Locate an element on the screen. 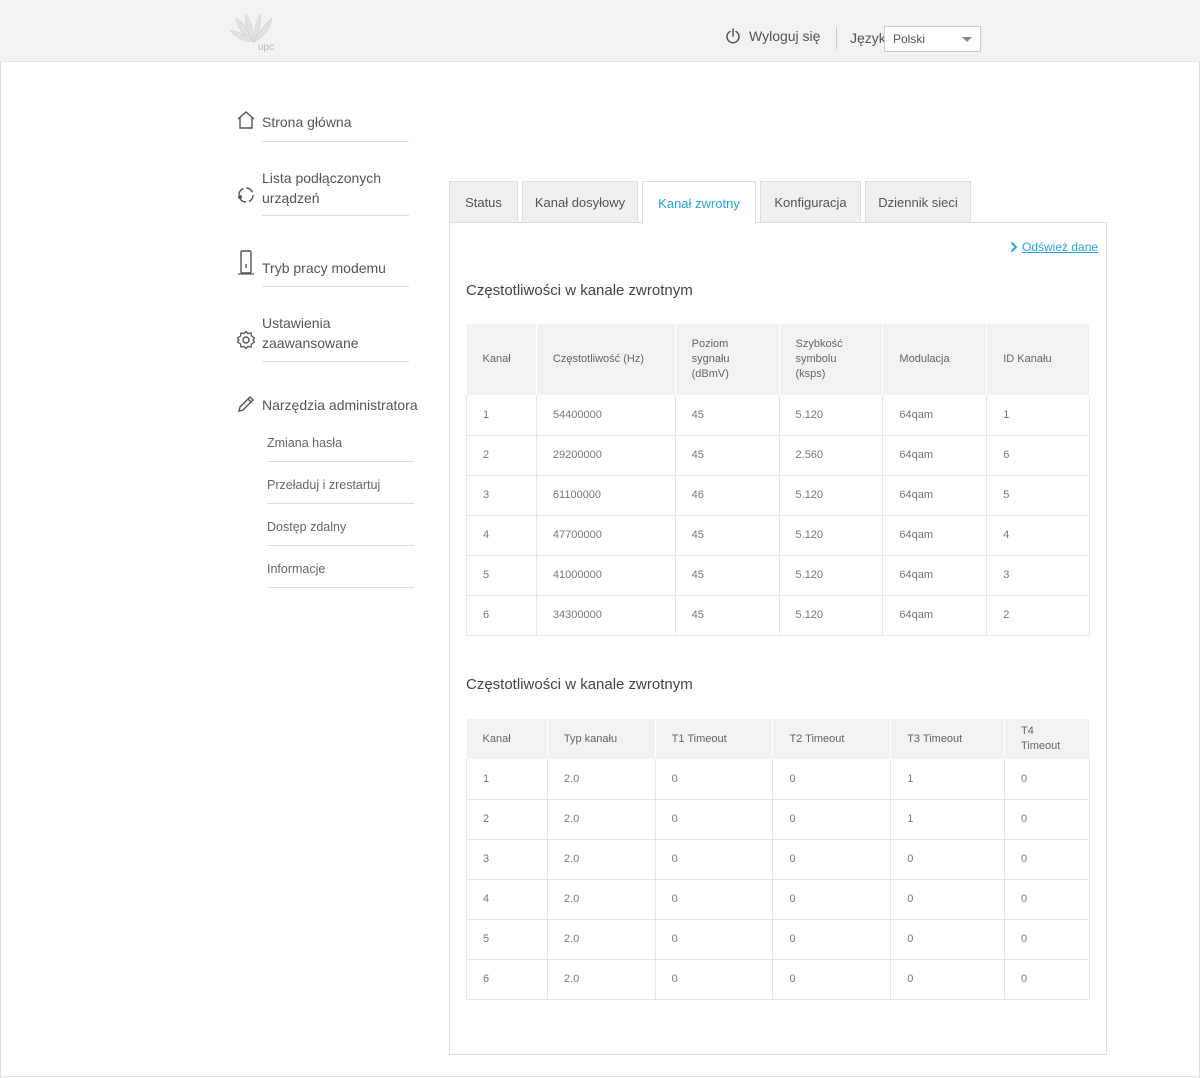  column-header-text: Poziom sygnału (dBmV) is located at coordinates (710, 359).